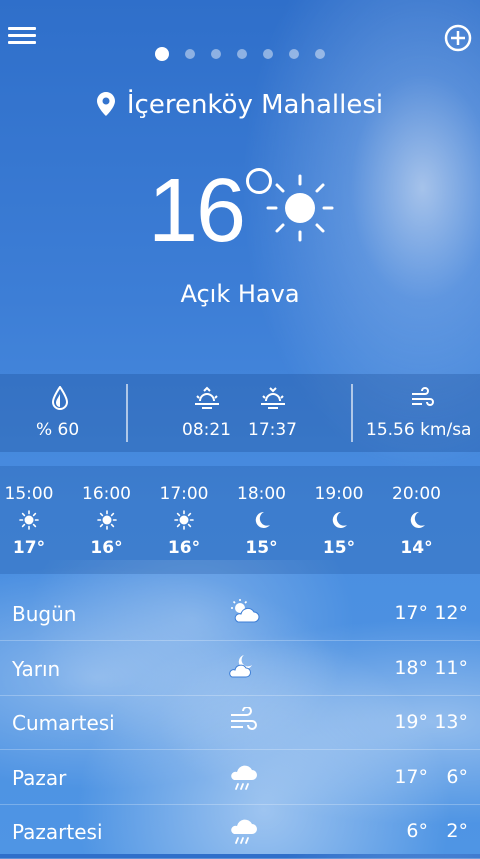 Image resolution: width=480 pixels, height=859 pixels. Describe the element at coordinates (106, 494) in the screenshot. I see `hour-time: 16:00` at that location.